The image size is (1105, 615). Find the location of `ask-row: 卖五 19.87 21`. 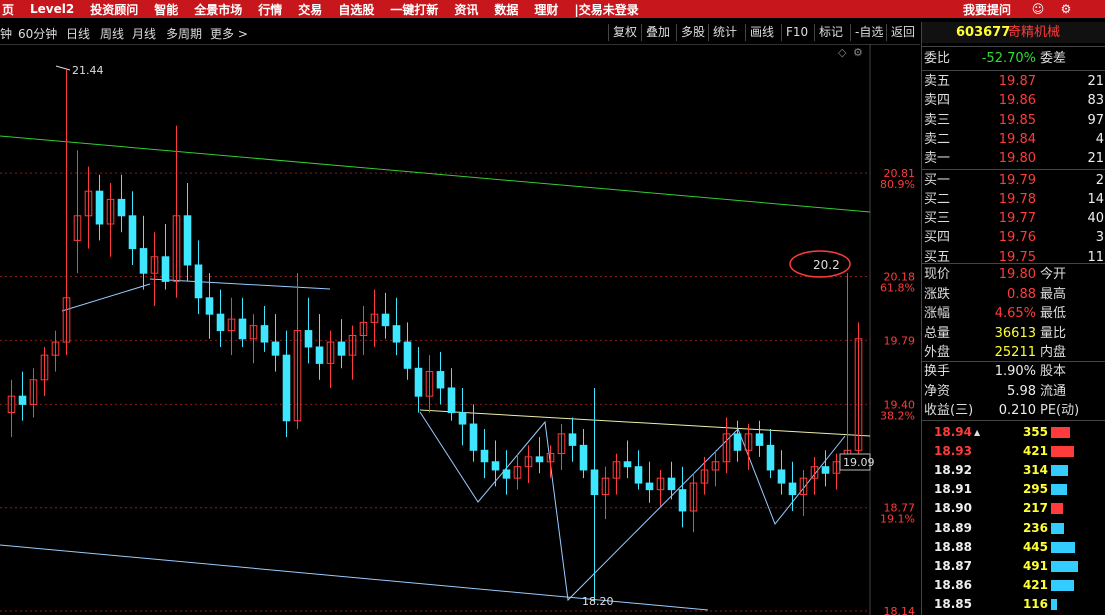

ask-row: 卖五 19.87 21 is located at coordinates (1013, 81).